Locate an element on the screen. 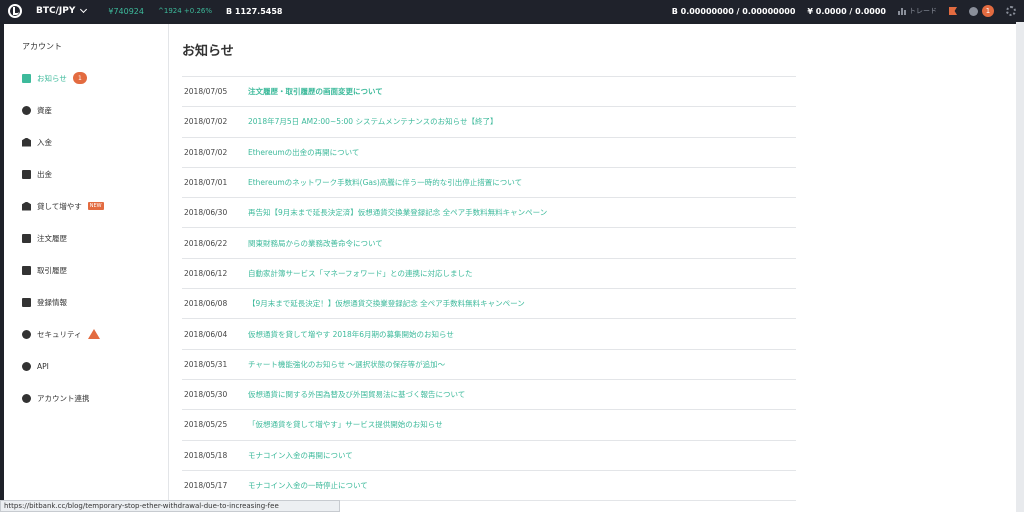 The width and height of the screenshot is (1024, 512). notification-badge: 1 is located at coordinates (988, 11).